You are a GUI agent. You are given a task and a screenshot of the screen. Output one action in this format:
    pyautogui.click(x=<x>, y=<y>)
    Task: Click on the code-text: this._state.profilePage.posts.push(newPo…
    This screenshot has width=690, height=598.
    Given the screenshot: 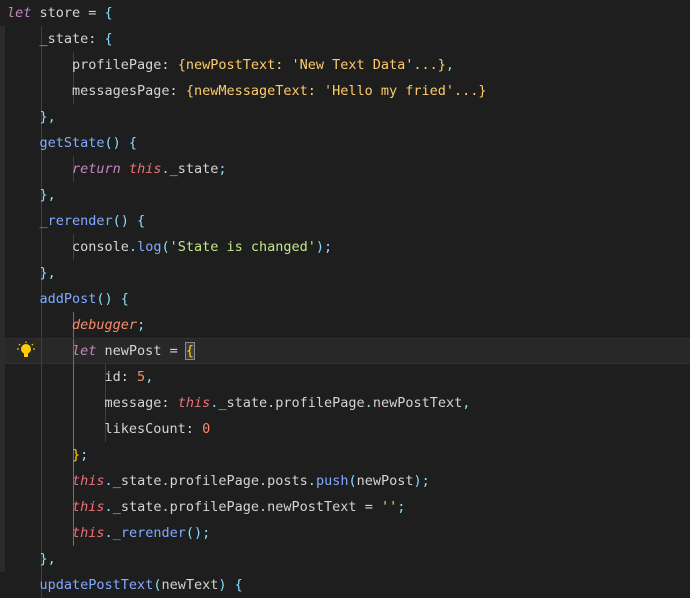 What is the action you would take?
    pyautogui.click(x=218, y=481)
    